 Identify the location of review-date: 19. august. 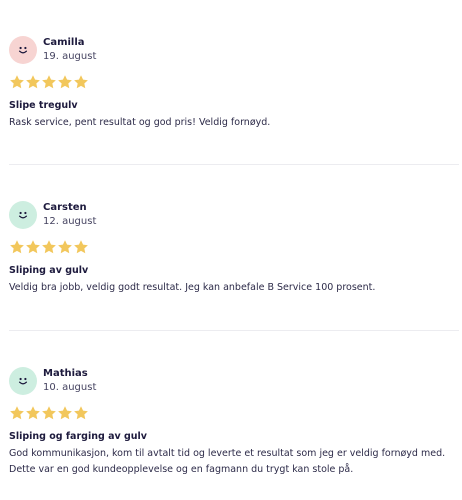
(70, 56).